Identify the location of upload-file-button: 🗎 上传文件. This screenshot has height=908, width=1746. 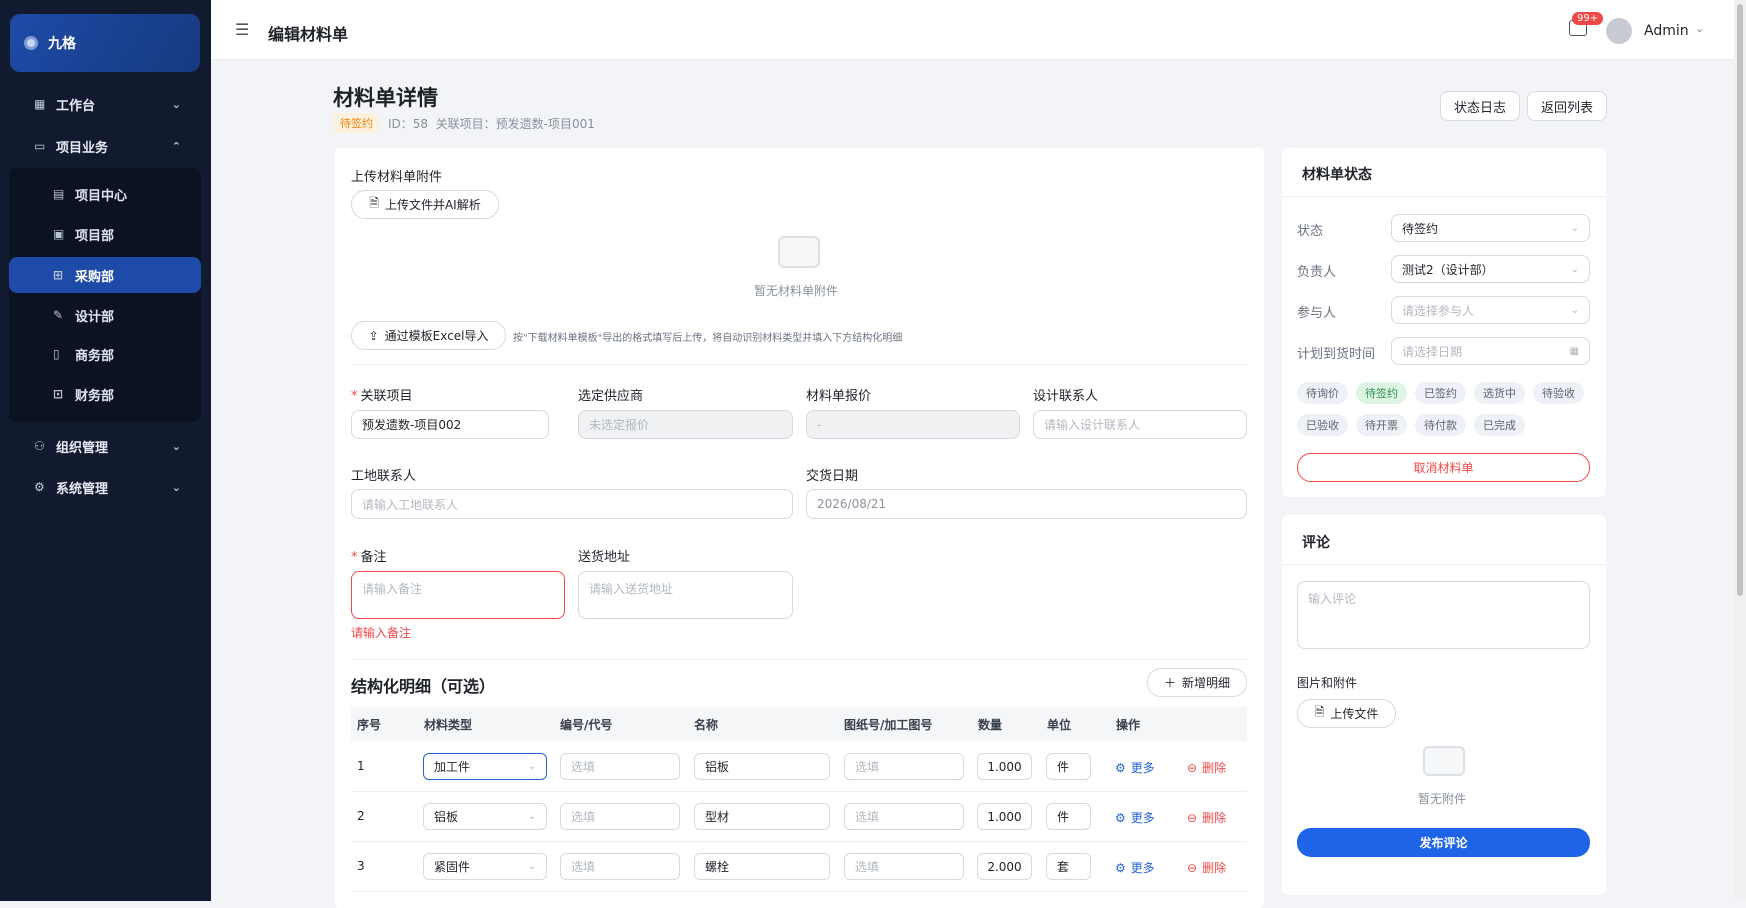
(1346, 713).